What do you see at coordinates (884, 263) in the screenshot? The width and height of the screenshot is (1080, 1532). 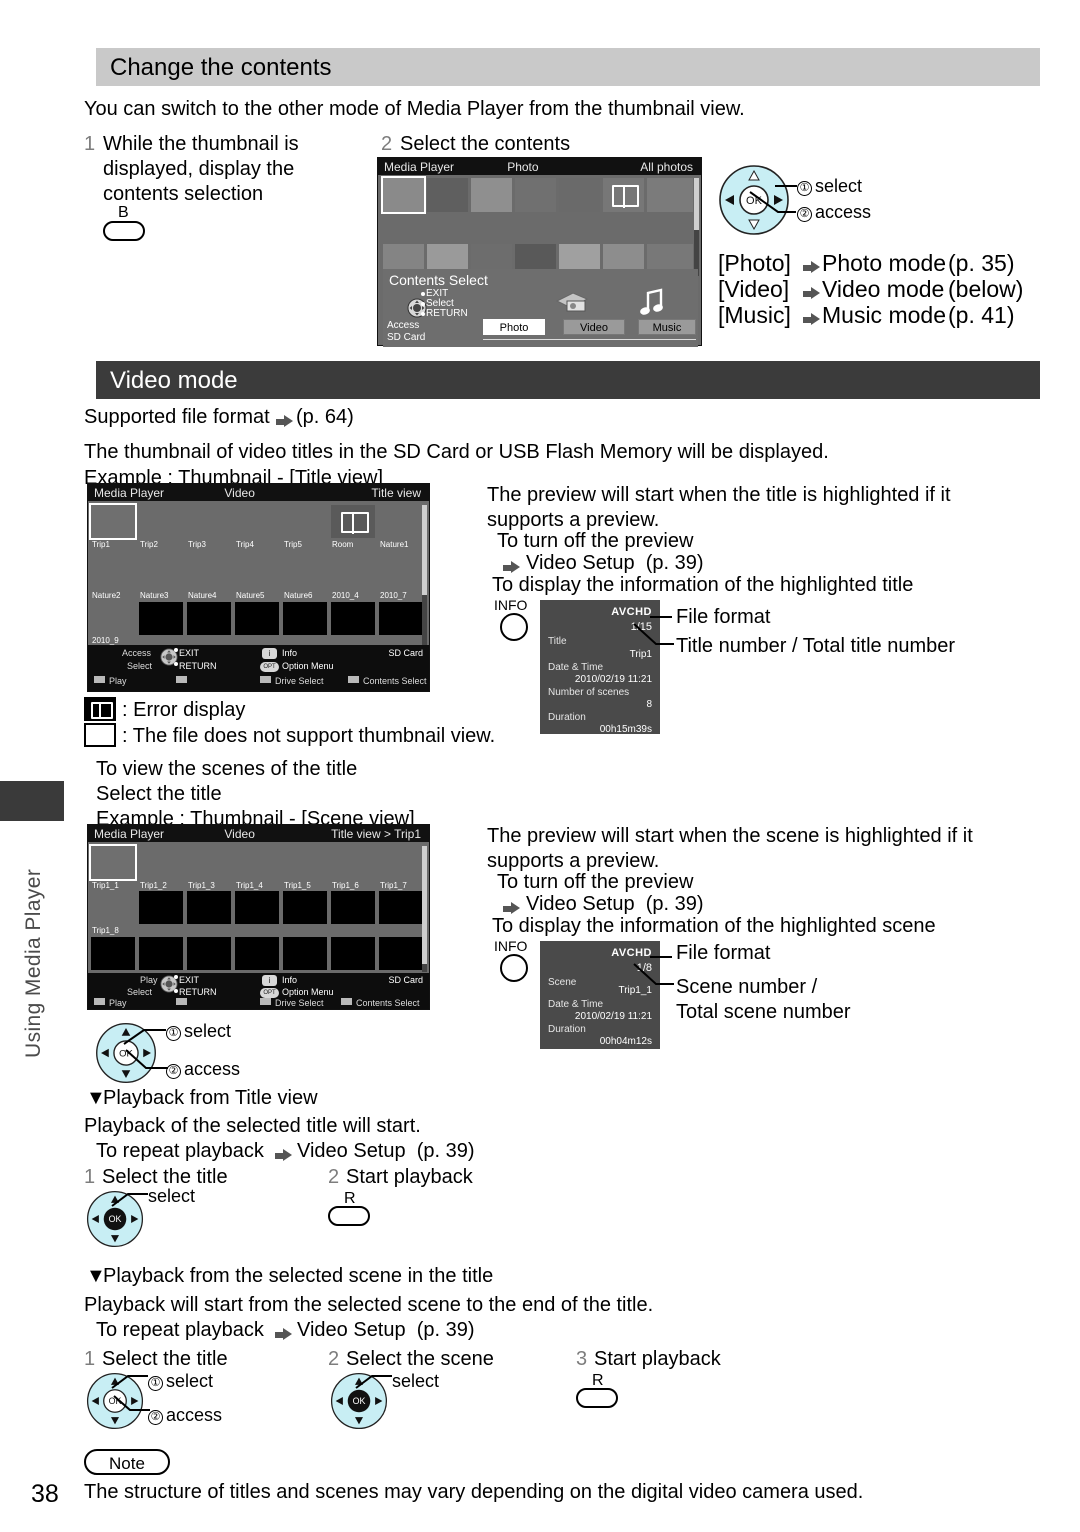 I see `mode-name-photo: Photo mode` at bounding box center [884, 263].